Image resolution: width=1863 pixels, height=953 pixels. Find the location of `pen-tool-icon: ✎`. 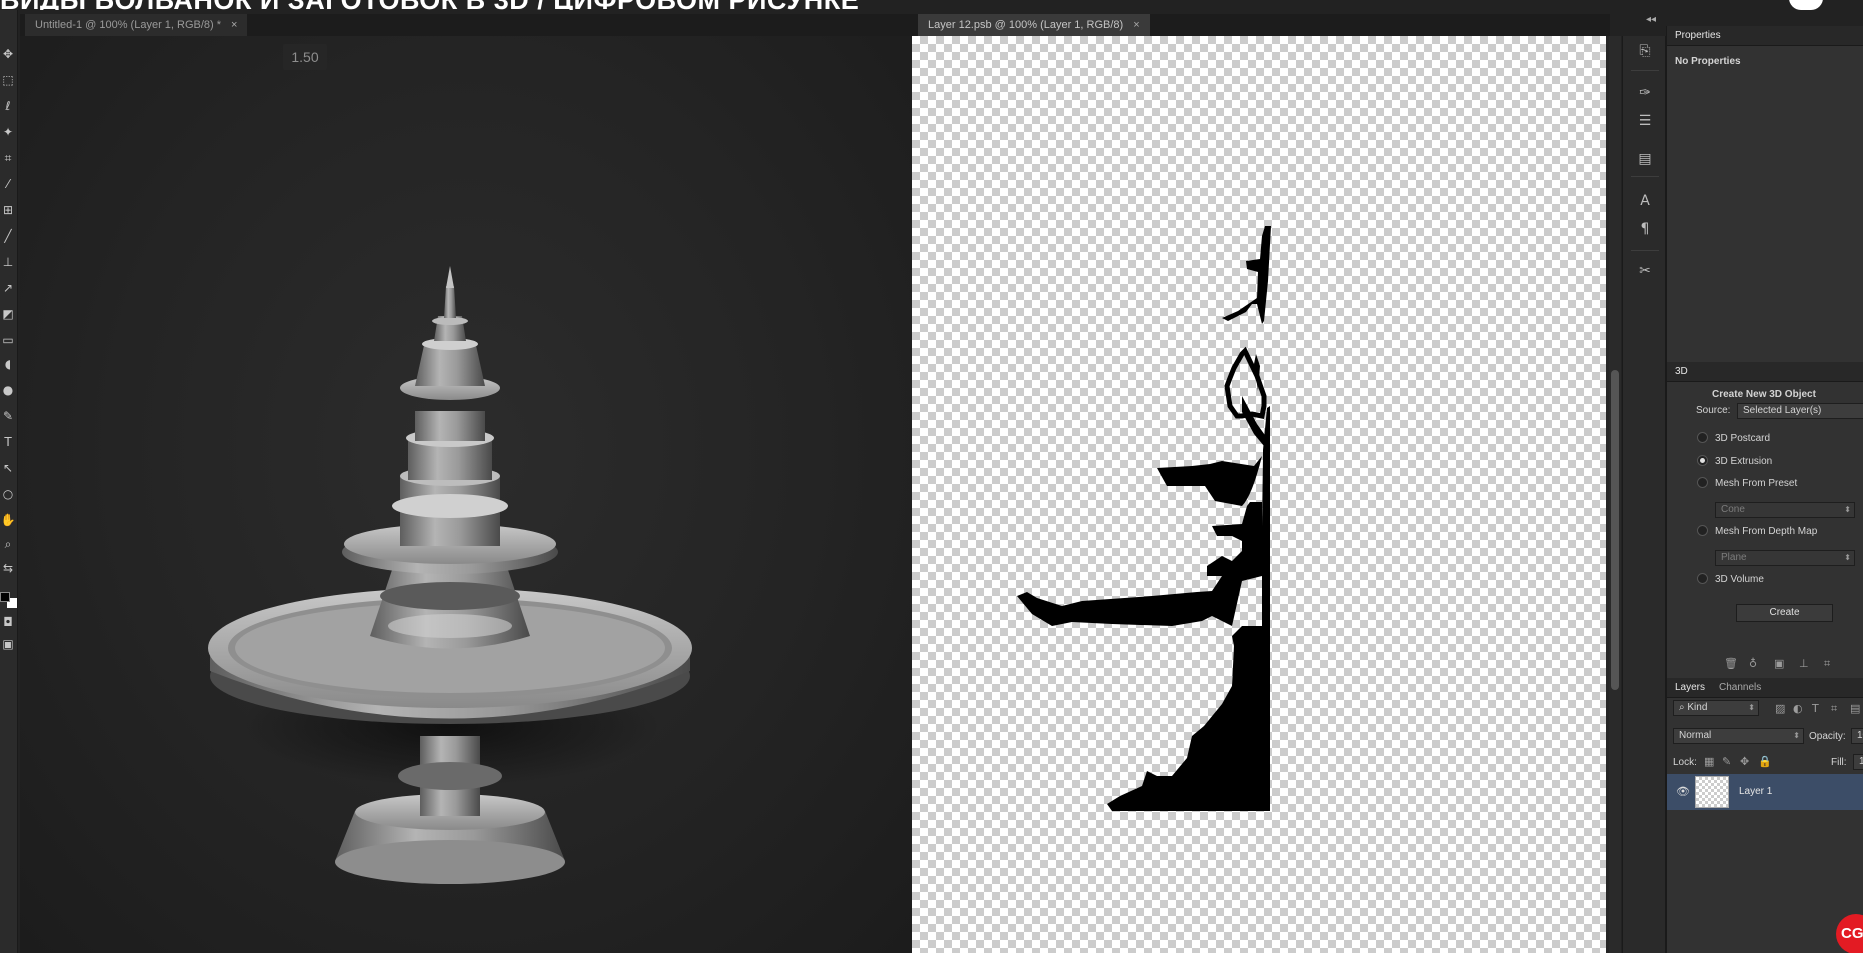

pen-tool-icon: ✎ is located at coordinates (8, 416).